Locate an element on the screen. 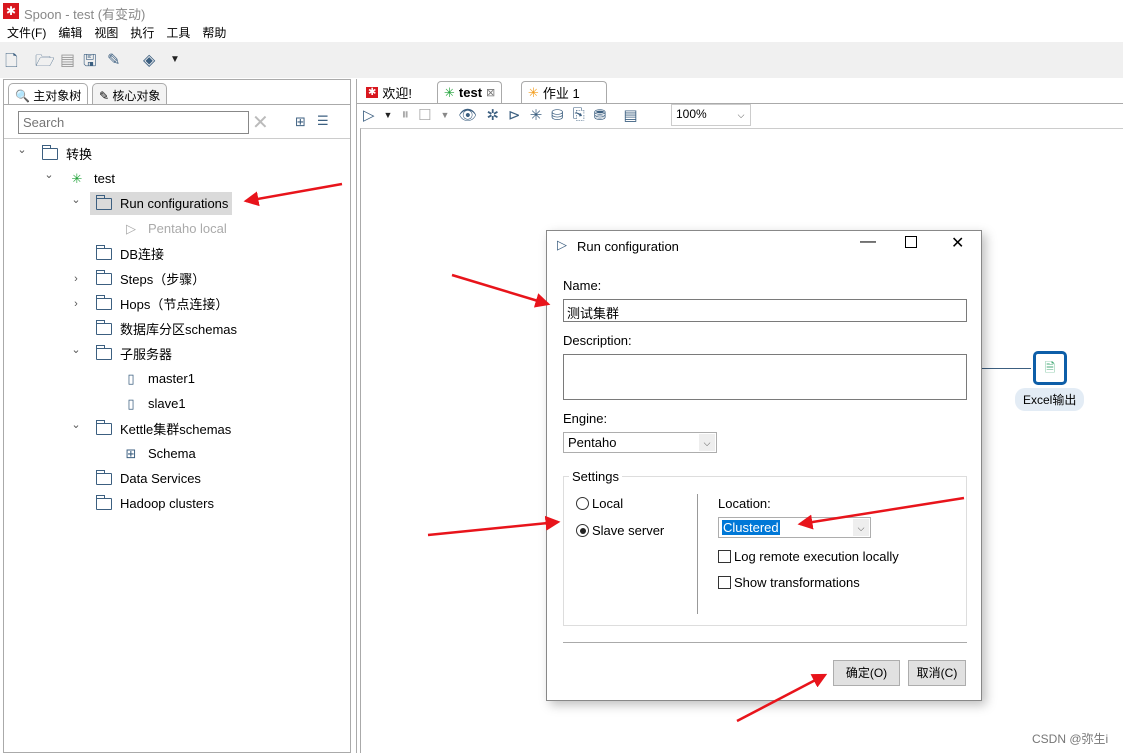  description-label: Description: is located at coordinates (597, 340).